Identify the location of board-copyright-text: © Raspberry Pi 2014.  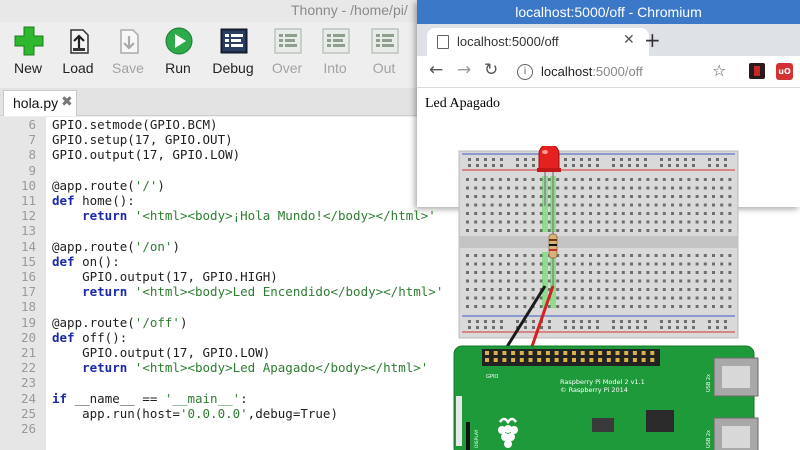
(594, 390).